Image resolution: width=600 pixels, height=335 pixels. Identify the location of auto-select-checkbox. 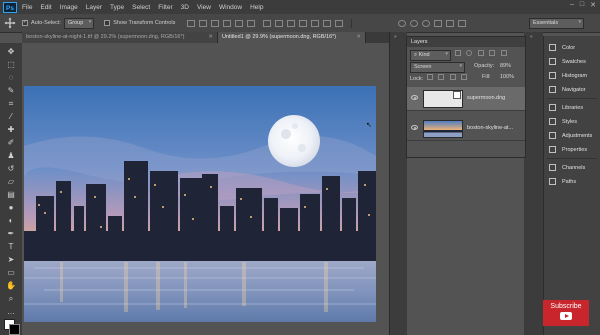
(25, 23).